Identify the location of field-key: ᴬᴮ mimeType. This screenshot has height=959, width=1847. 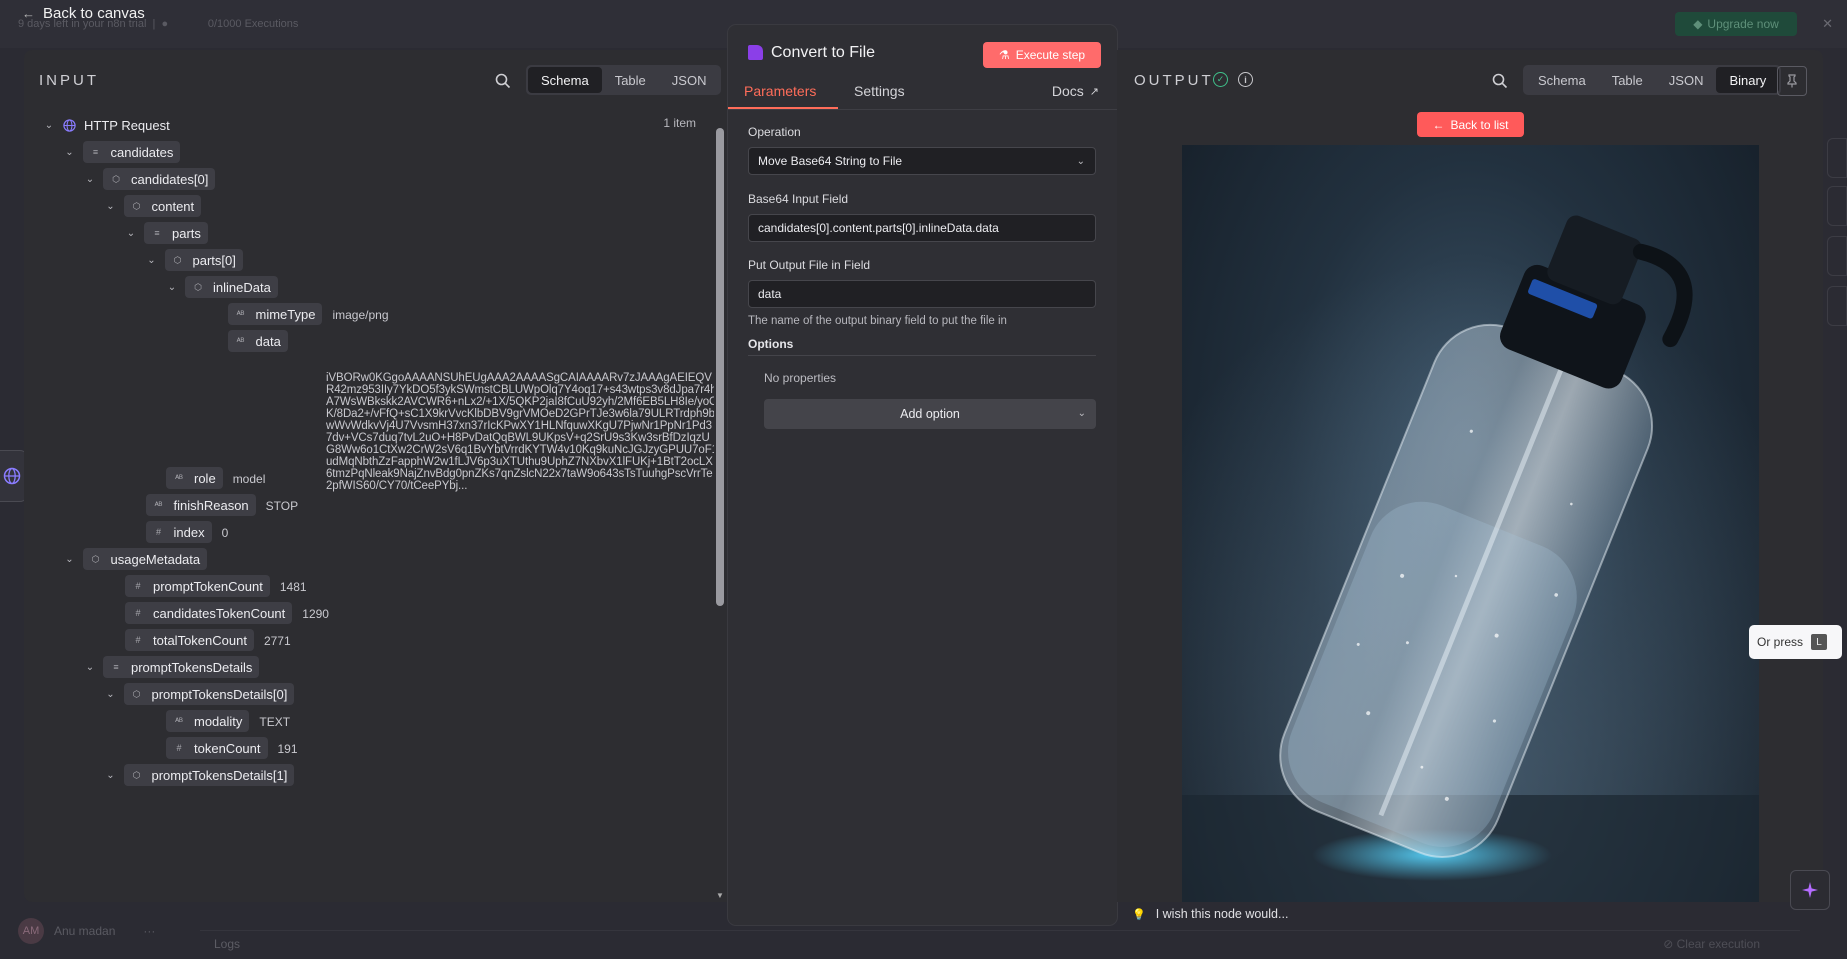
(275, 314).